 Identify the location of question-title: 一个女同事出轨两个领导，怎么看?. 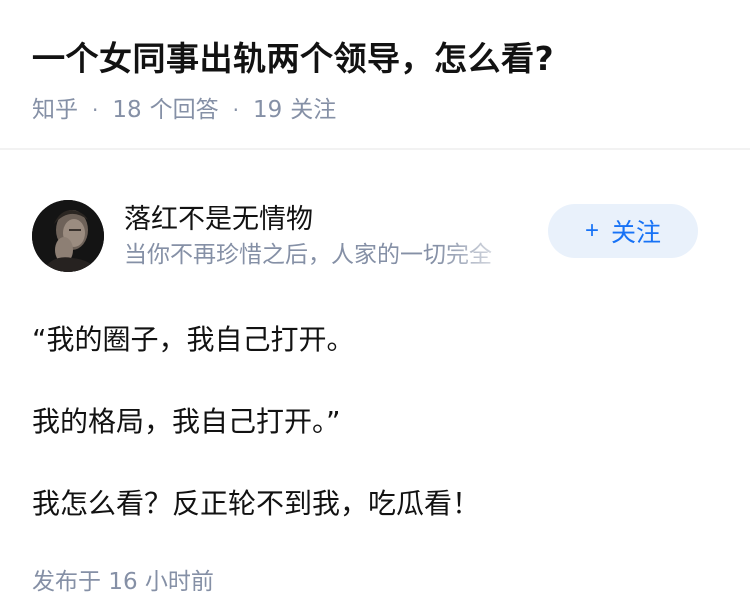
(375, 59).